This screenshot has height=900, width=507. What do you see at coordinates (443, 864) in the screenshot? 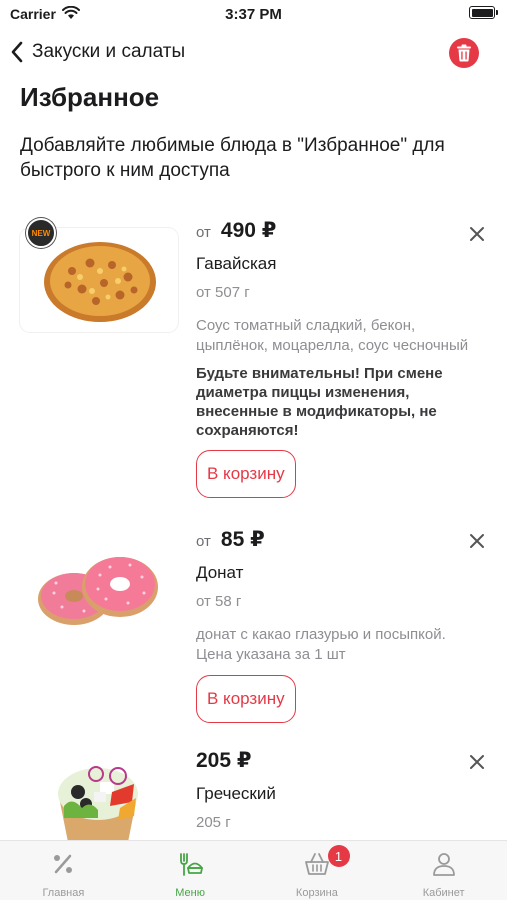
I see `person-icon` at bounding box center [443, 864].